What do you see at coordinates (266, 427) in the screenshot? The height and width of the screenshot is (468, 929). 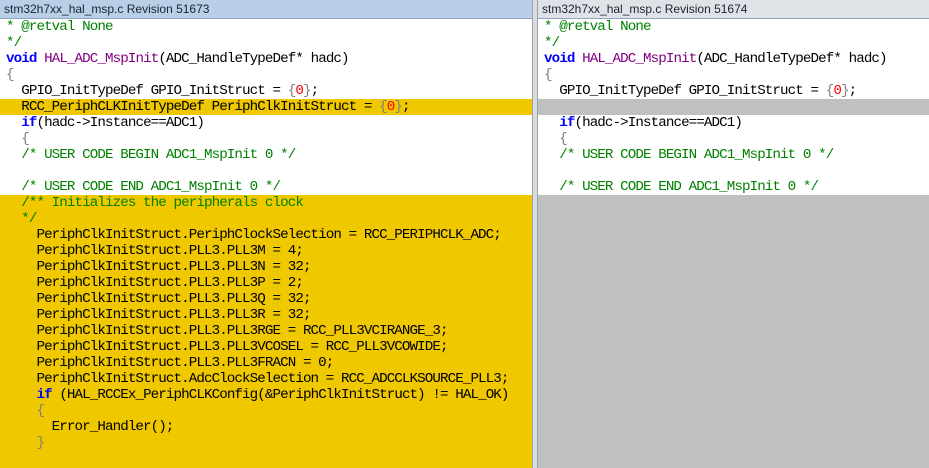 I see `code-line: Error_Handler();` at bounding box center [266, 427].